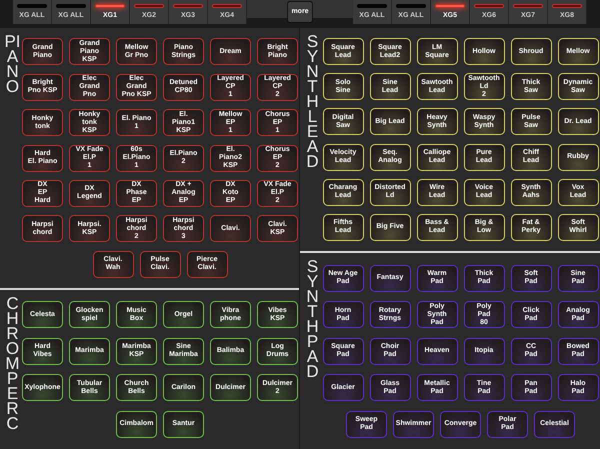 This screenshot has width=600, height=449. What do you see at coordinates (12, 365) in the screenshot?
I see `section-title: CHROM PERC` at bounding box center [12, 365].